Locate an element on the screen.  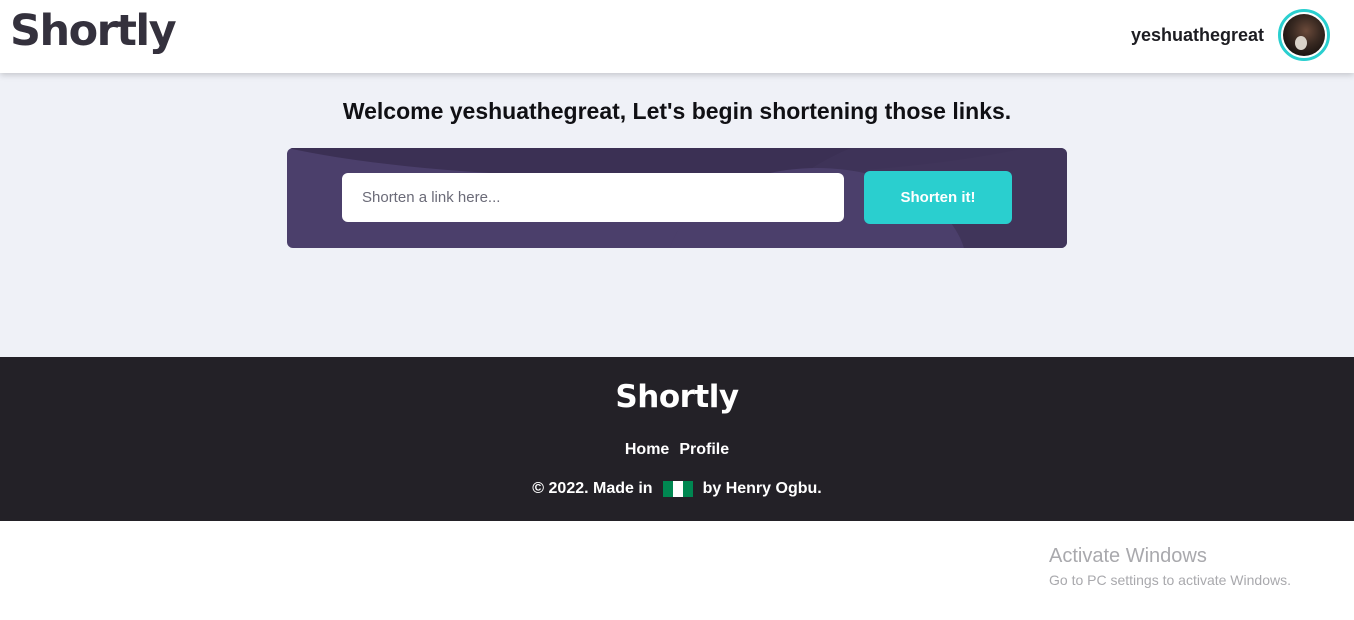
footer-nav: Home Profile is located at coordinates (677, 450).